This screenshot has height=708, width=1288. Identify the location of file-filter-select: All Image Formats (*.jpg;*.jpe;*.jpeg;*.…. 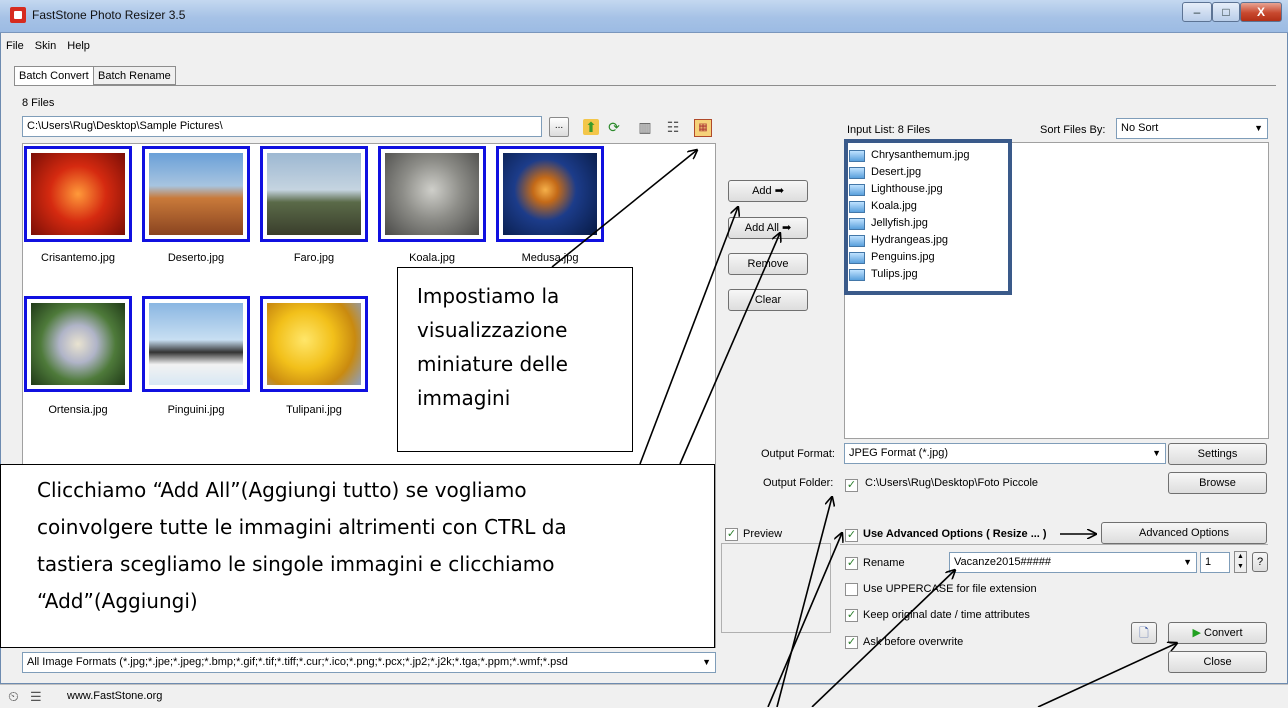
(369, 662).